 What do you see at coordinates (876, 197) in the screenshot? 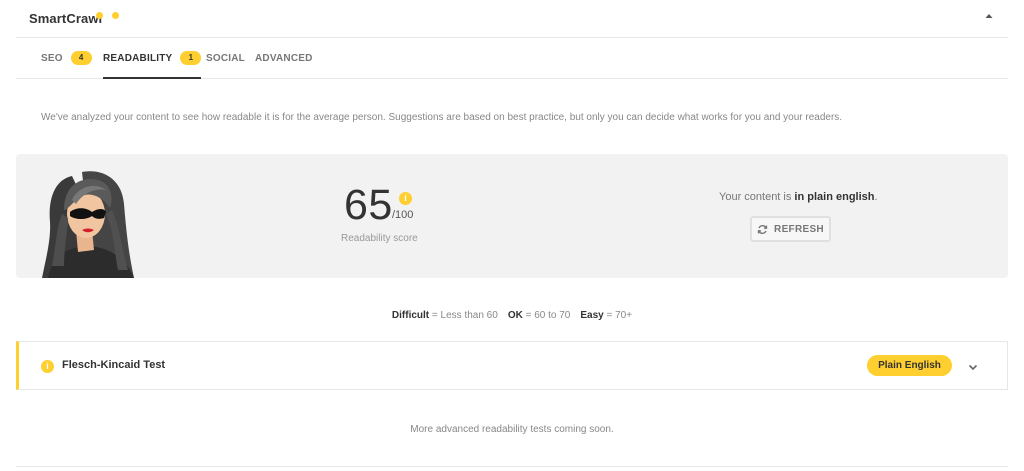
I see `status-suffix: .` at bounding box center [876, 197].